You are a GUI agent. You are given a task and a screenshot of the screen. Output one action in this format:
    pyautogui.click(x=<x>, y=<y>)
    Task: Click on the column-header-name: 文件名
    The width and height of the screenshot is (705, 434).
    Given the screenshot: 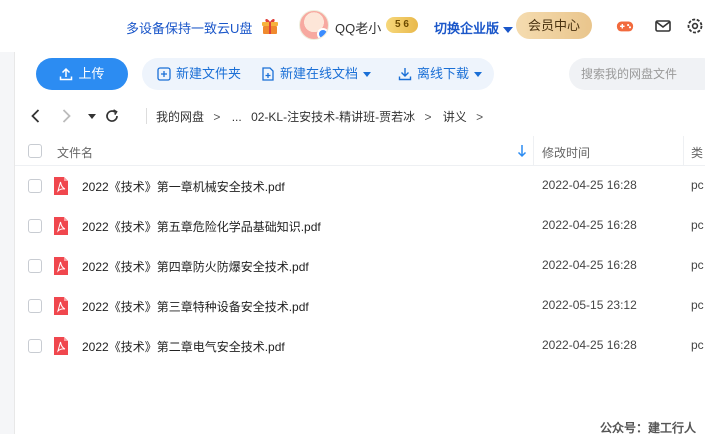 What is the action you would take?
    pyautogui.click(x=75, y=152)
    